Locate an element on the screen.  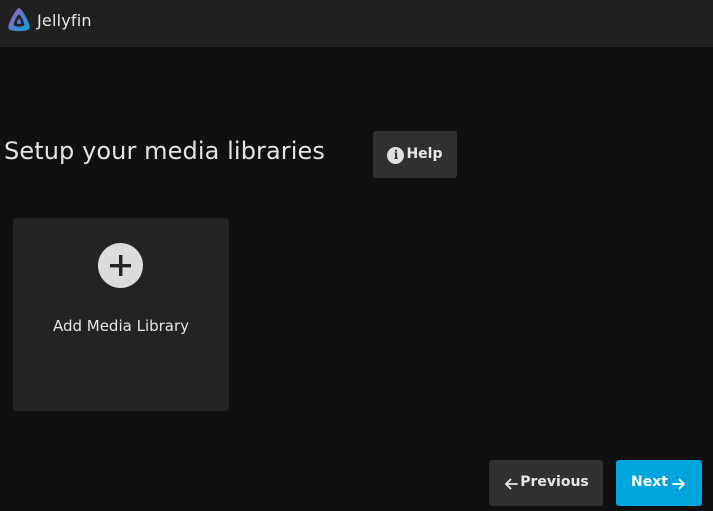
previous-button-label: Previous is located at coordinates (554, 482).